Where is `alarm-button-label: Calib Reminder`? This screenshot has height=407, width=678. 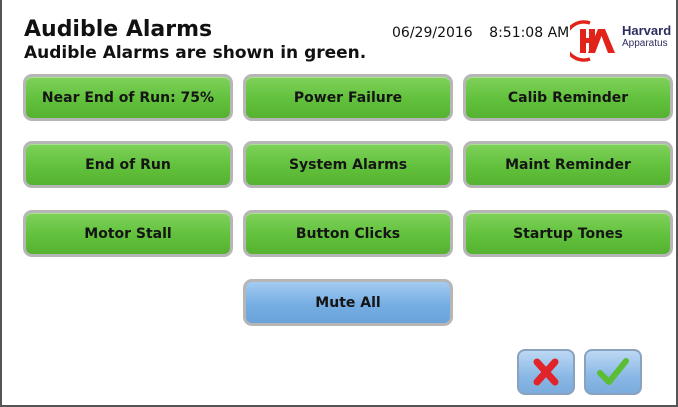 alarm-button-label: Calib Reminder is located at coordinates (568, 97).